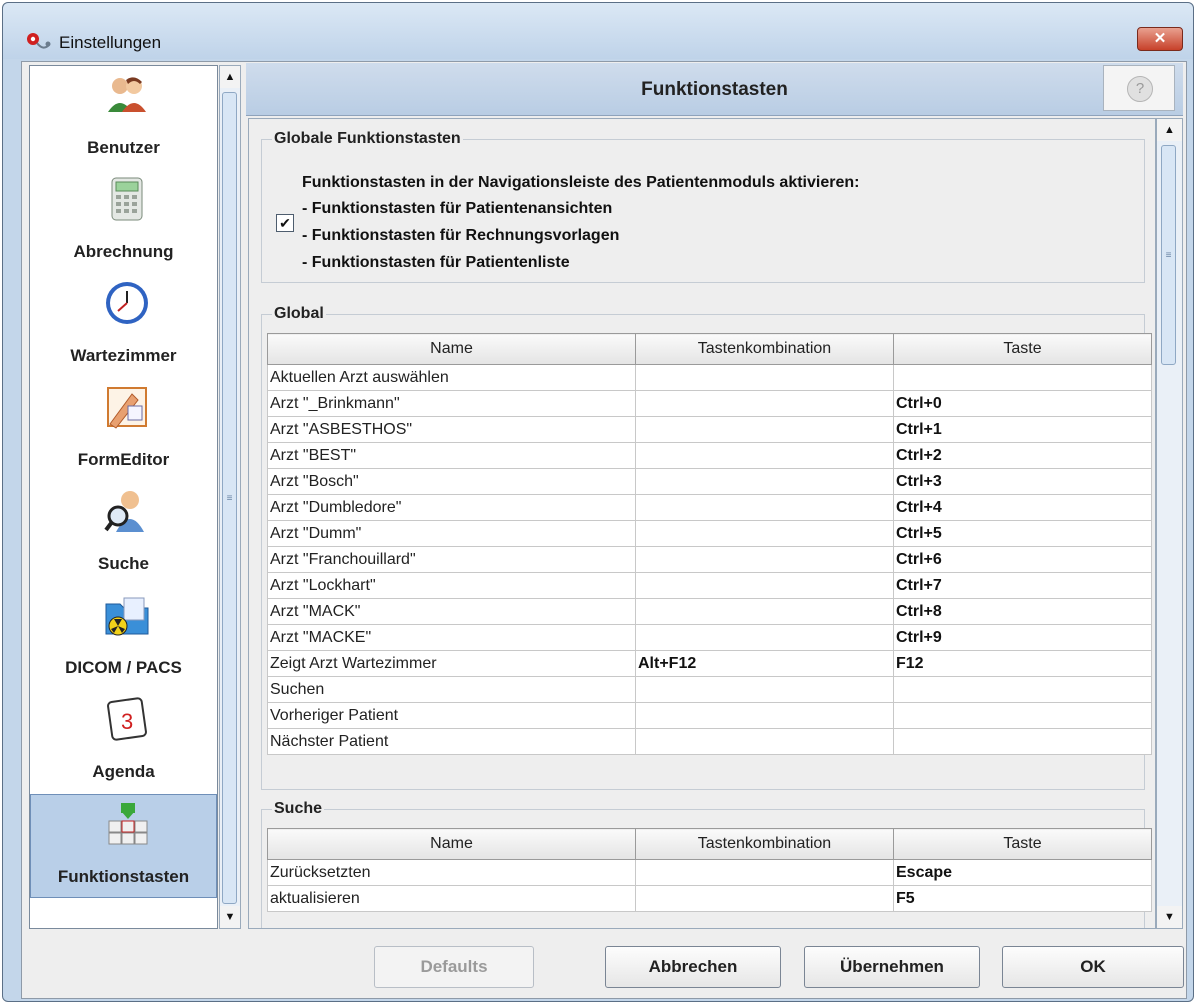 This screenshot has width=1197, height=1005. I want to click on table-row: Zurücksetzten Escape, so click(709, 872).